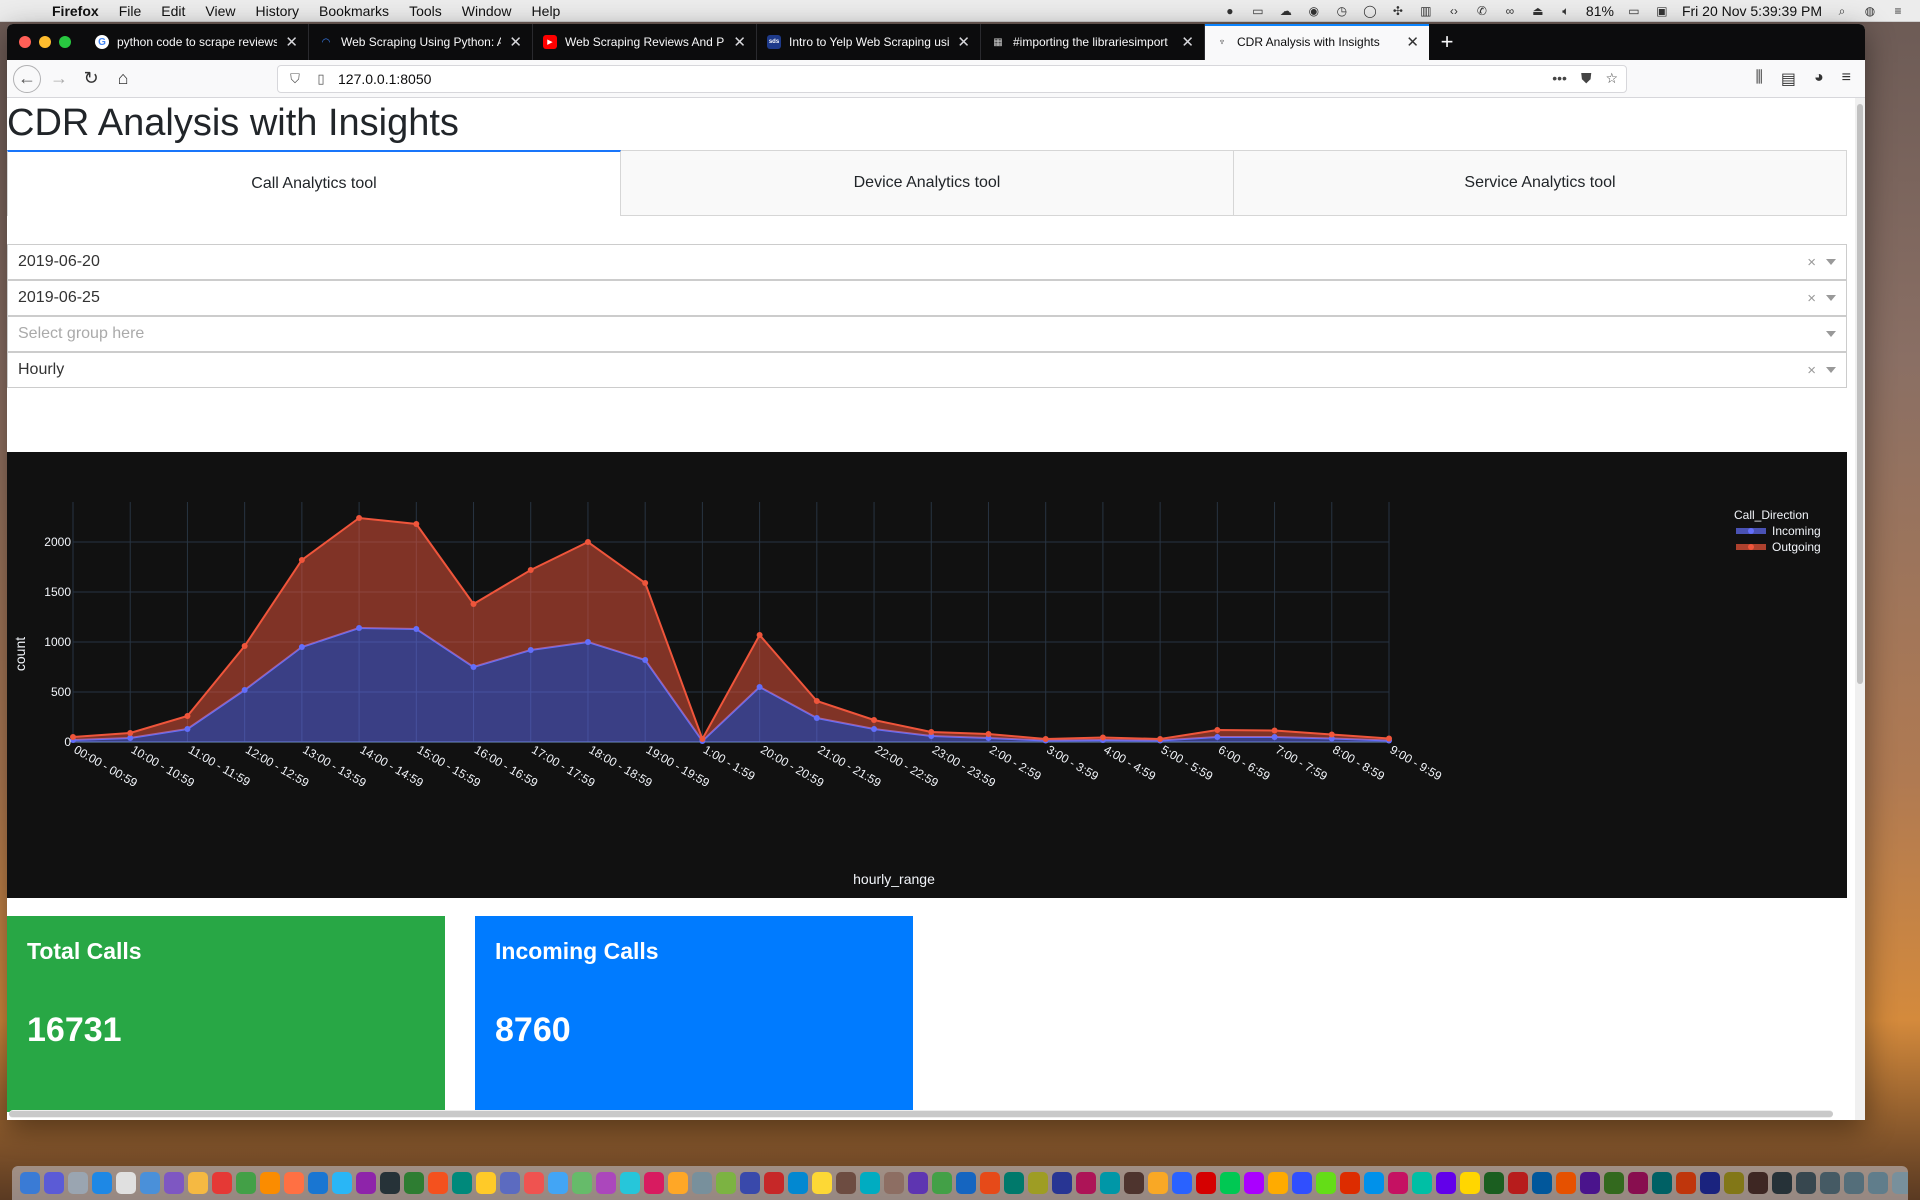 The image size is (1920, 1200). I want to click on cloud-icon: ☁, so click(1286, 11).